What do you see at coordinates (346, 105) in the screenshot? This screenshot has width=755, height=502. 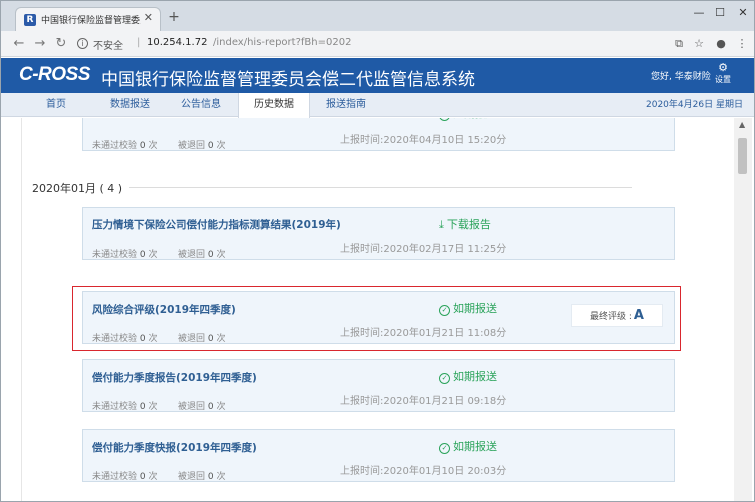 I see `nav-item-guide: 报送指南` at bounding box center [346, 105].